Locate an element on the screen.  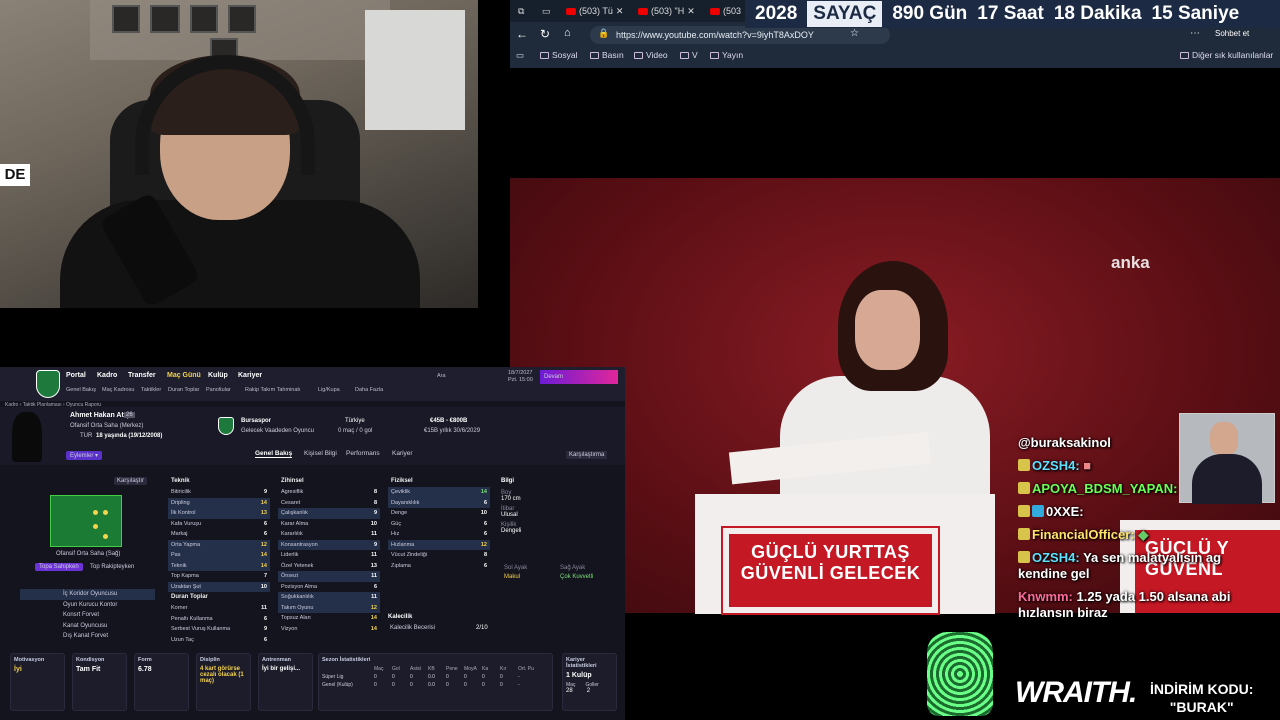
season-cell: 0.0 is located at coordinates (431, 685).